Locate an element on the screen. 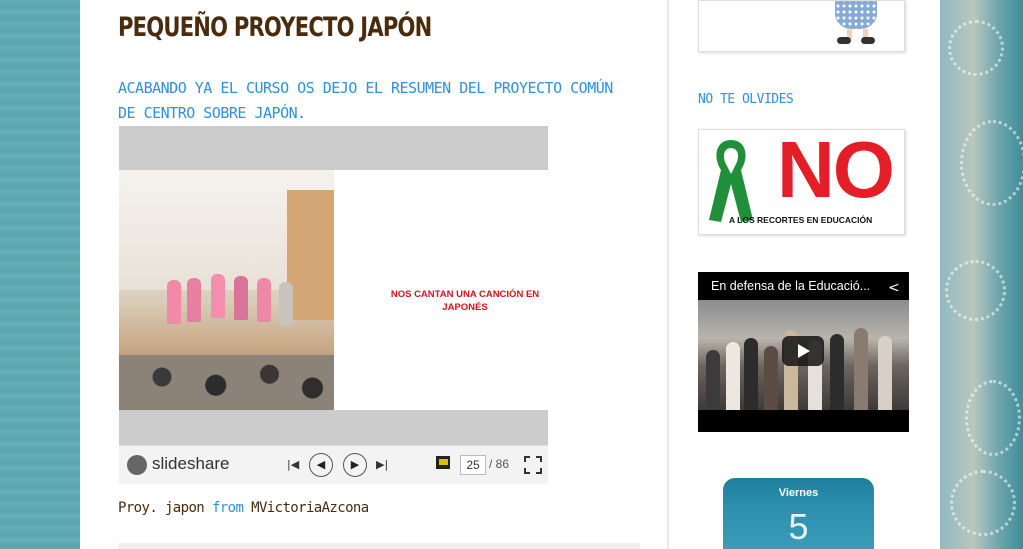 The width and height of the screenshot is (1023, 549). first-slide-icon: |◀ is located at coordinates (293, 464).